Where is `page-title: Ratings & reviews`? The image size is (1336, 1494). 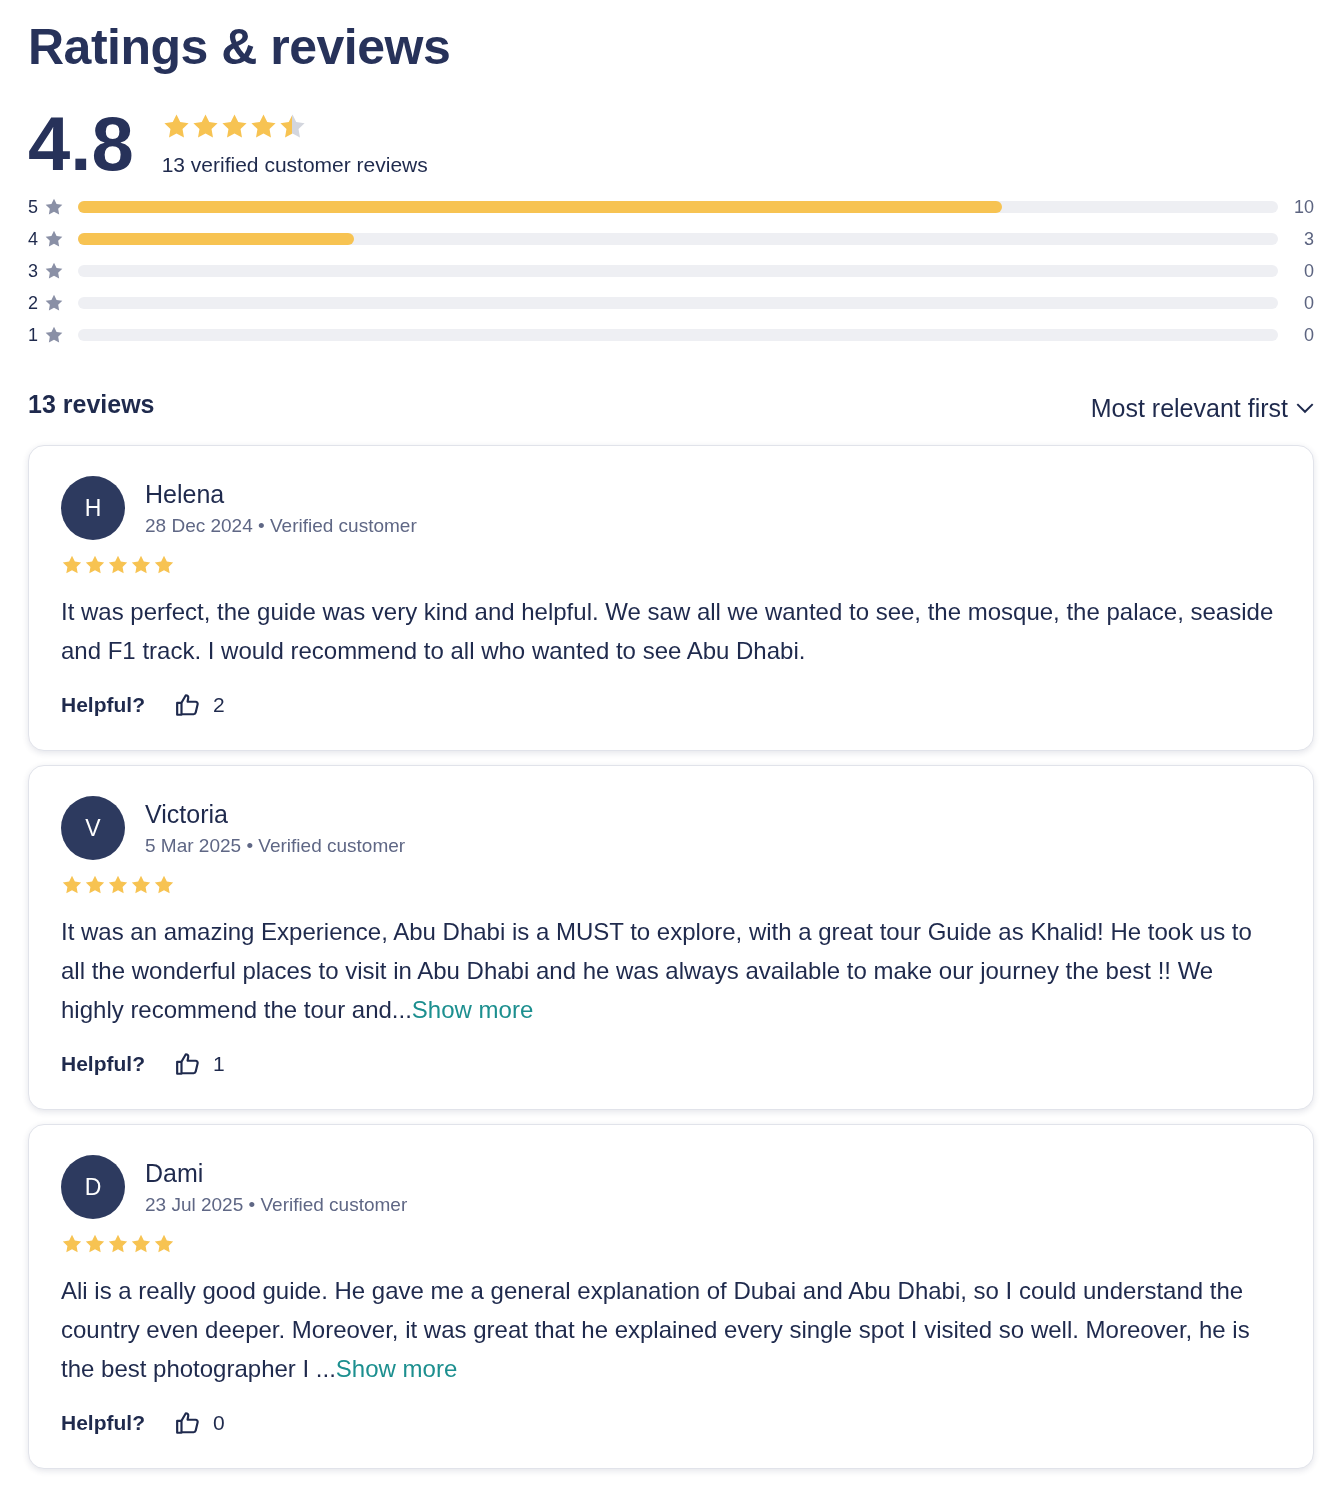 page-title: Ratings & reviews is located at coordinates (240, 47).